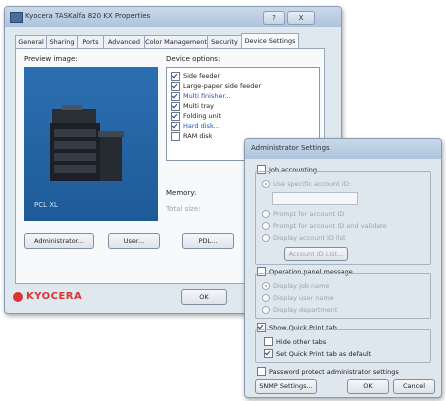 The image size is (446, 401). Describe the element at coordinates (88, 16) in the screenshot. I see `window-title: Kyocera TASKalfa 820 KX Properties` at that location.